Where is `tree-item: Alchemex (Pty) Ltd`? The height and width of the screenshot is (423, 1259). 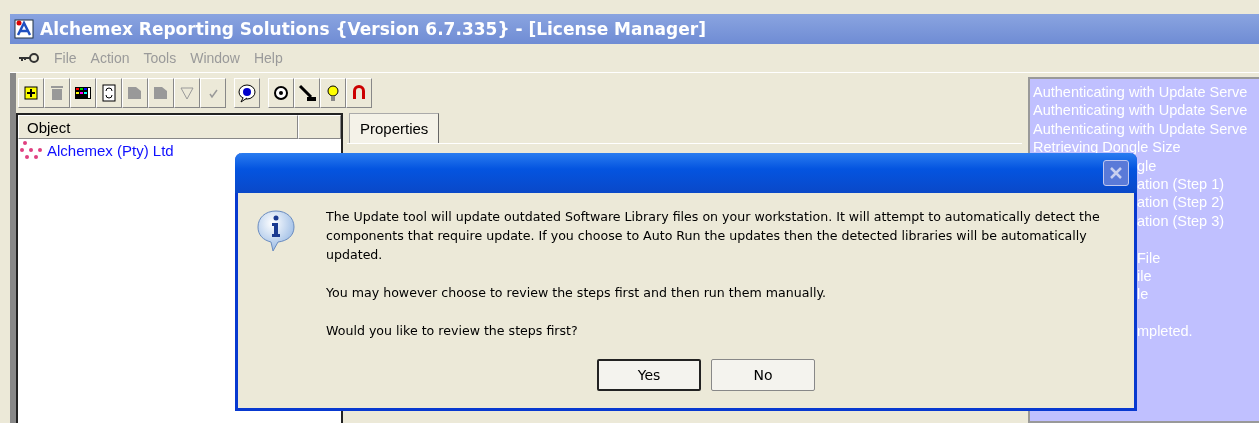 tree-item: Alchemex (Pty) Ltd is located at coordinates (110, 150).